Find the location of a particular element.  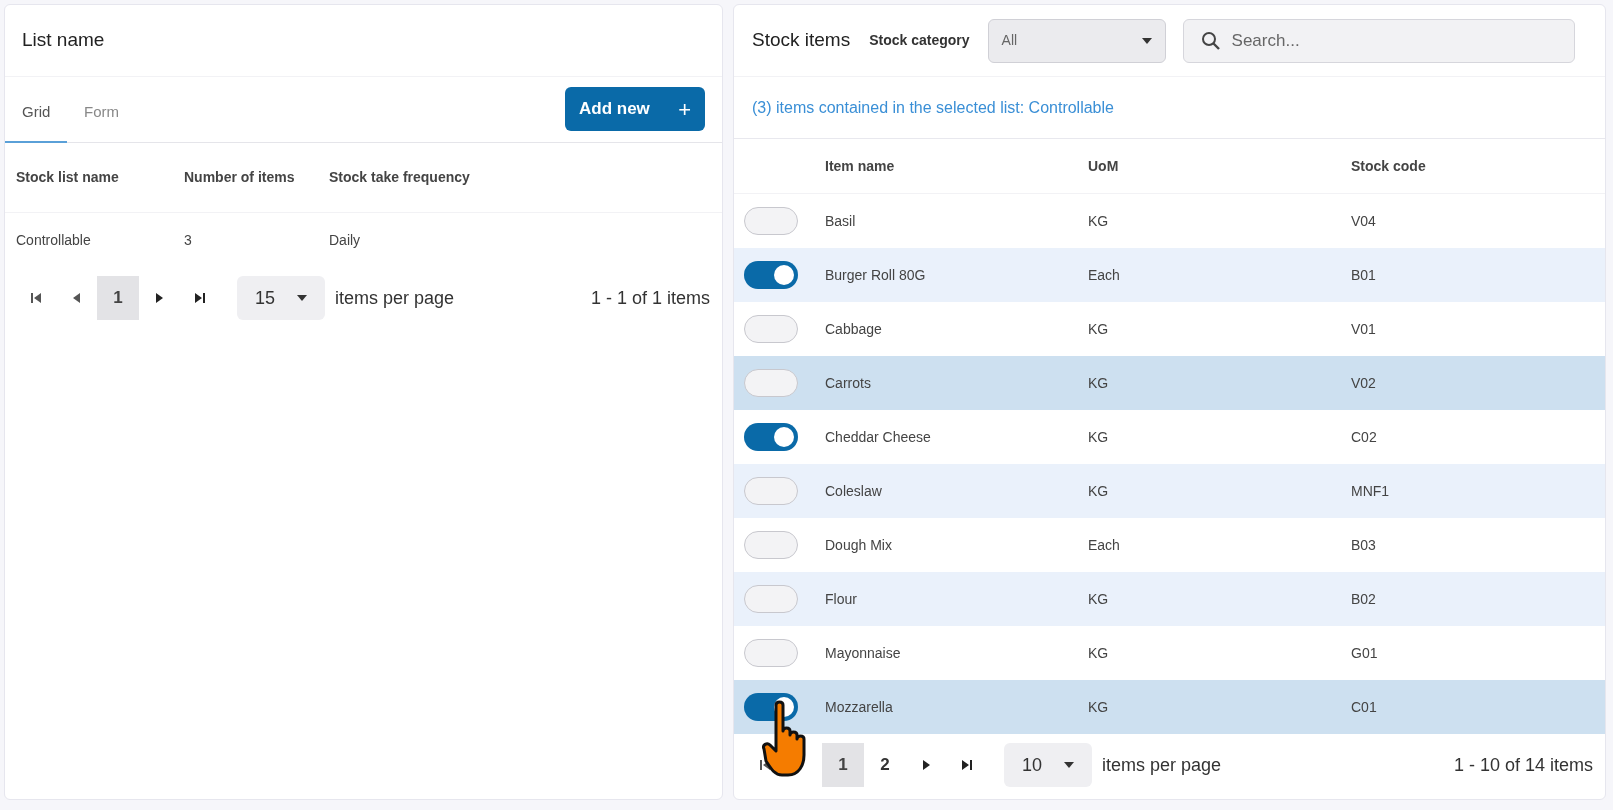

table-cell-text: B02 is located at coordinates (1364, 599).